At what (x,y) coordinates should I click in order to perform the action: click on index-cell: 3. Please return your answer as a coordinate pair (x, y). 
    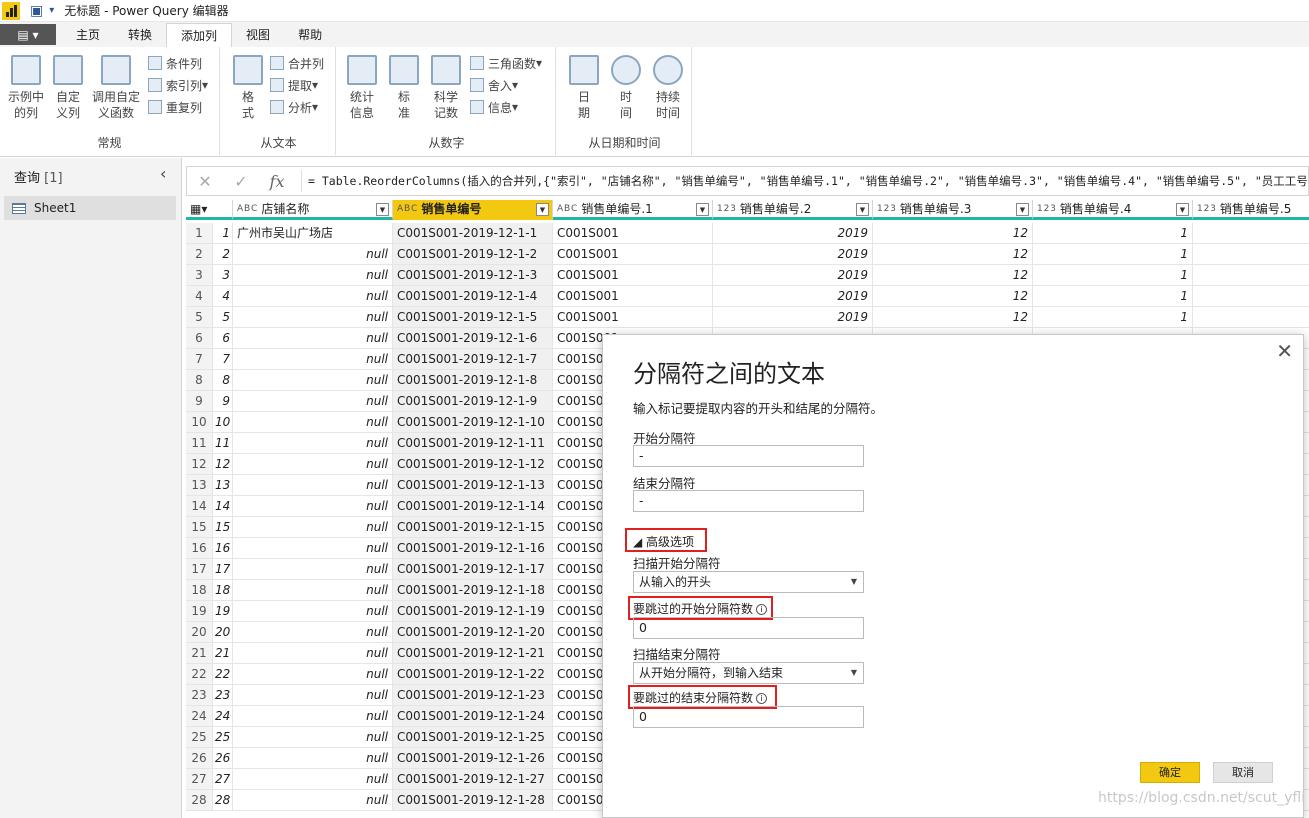
    Looking at the image, I should click on (223, 275).